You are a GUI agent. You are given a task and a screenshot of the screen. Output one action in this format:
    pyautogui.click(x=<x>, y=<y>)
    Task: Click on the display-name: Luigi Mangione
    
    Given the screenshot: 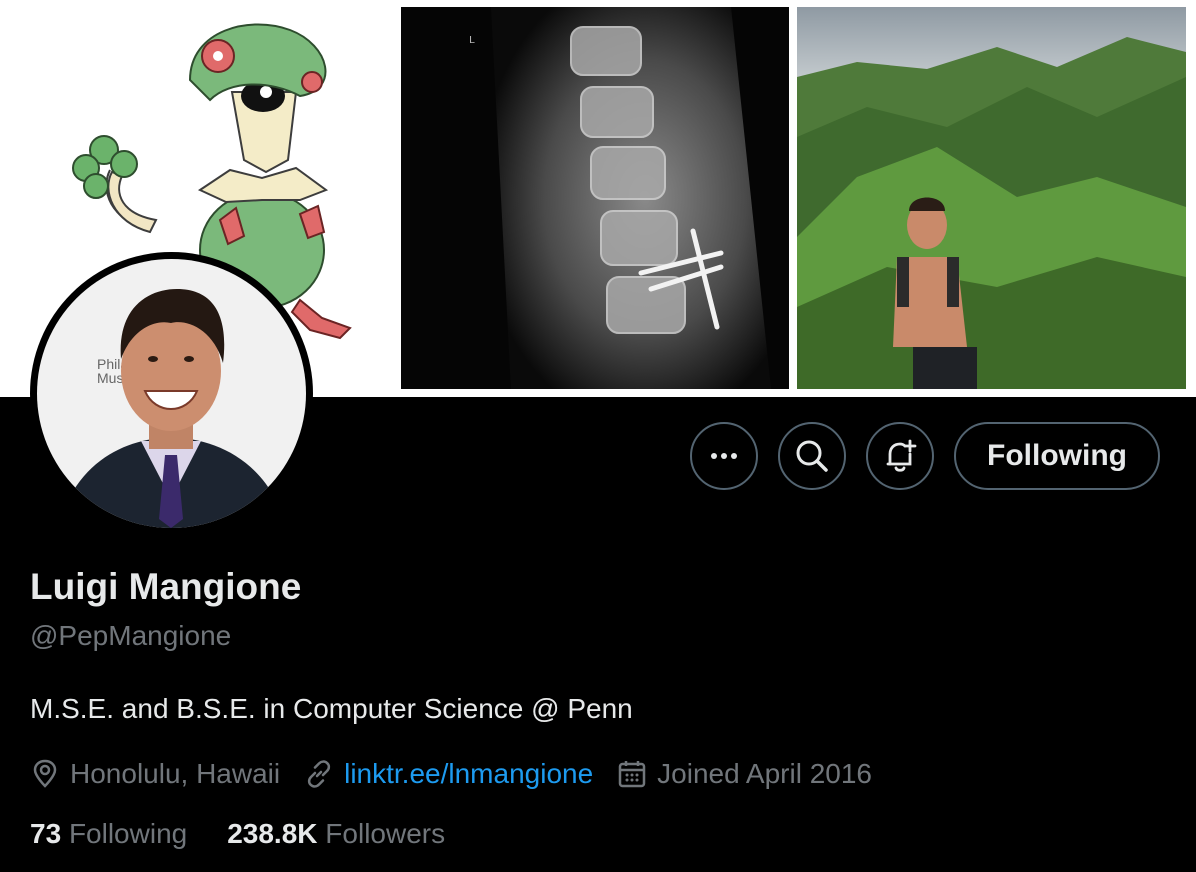 What is the action you would take?
    pyautogui.click(x=166, y=586)
    